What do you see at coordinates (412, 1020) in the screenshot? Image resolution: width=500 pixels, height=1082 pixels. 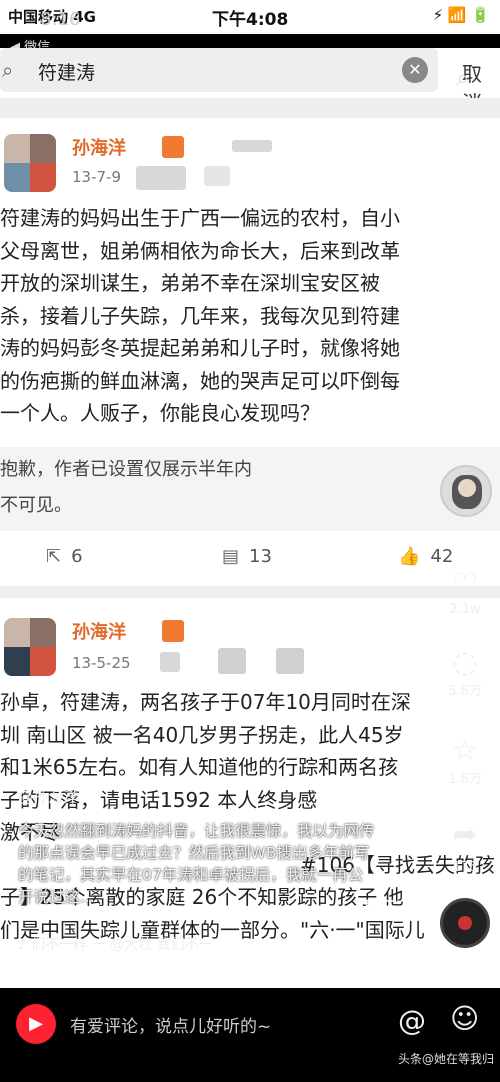 I see `at-mention-icon: @` at bounding box center [412, 1020].